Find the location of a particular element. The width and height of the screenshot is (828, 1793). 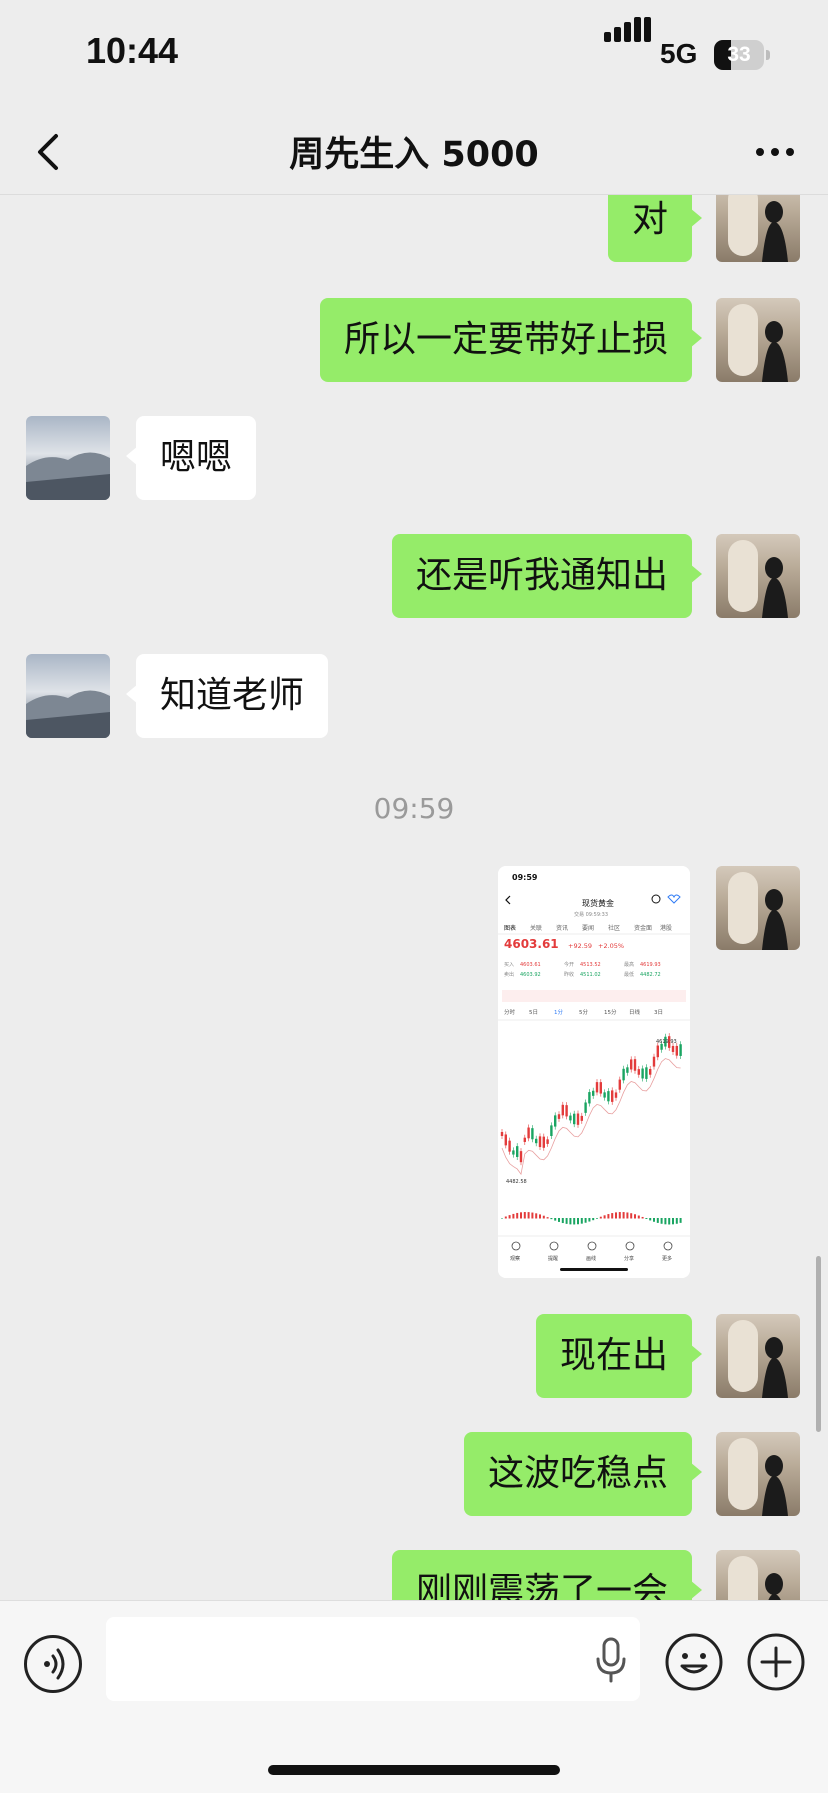

message-row: 还是听我通知出 is located at coordinates (414, 576).